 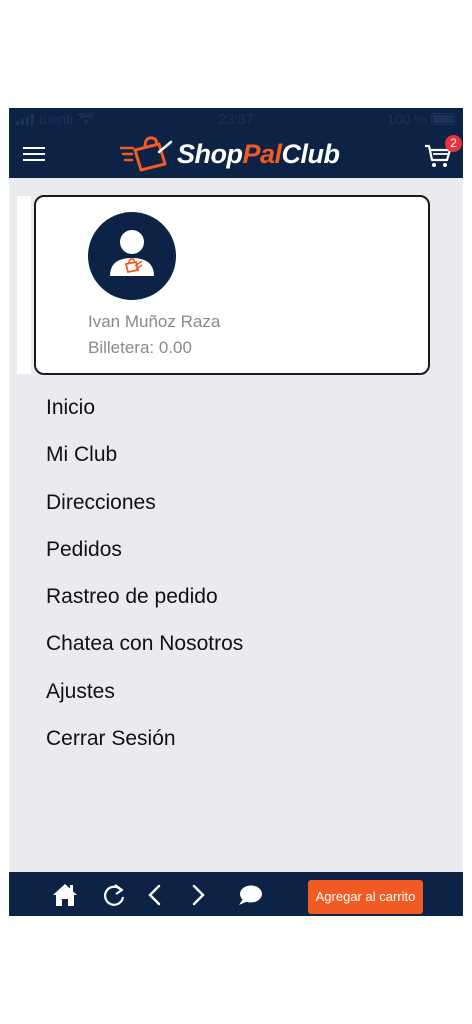 What do you see at coordinates (154, 321) in the screenshot?
I see `profile-name: Ivan Muñoz Raza` at bounding box center [154, 321].